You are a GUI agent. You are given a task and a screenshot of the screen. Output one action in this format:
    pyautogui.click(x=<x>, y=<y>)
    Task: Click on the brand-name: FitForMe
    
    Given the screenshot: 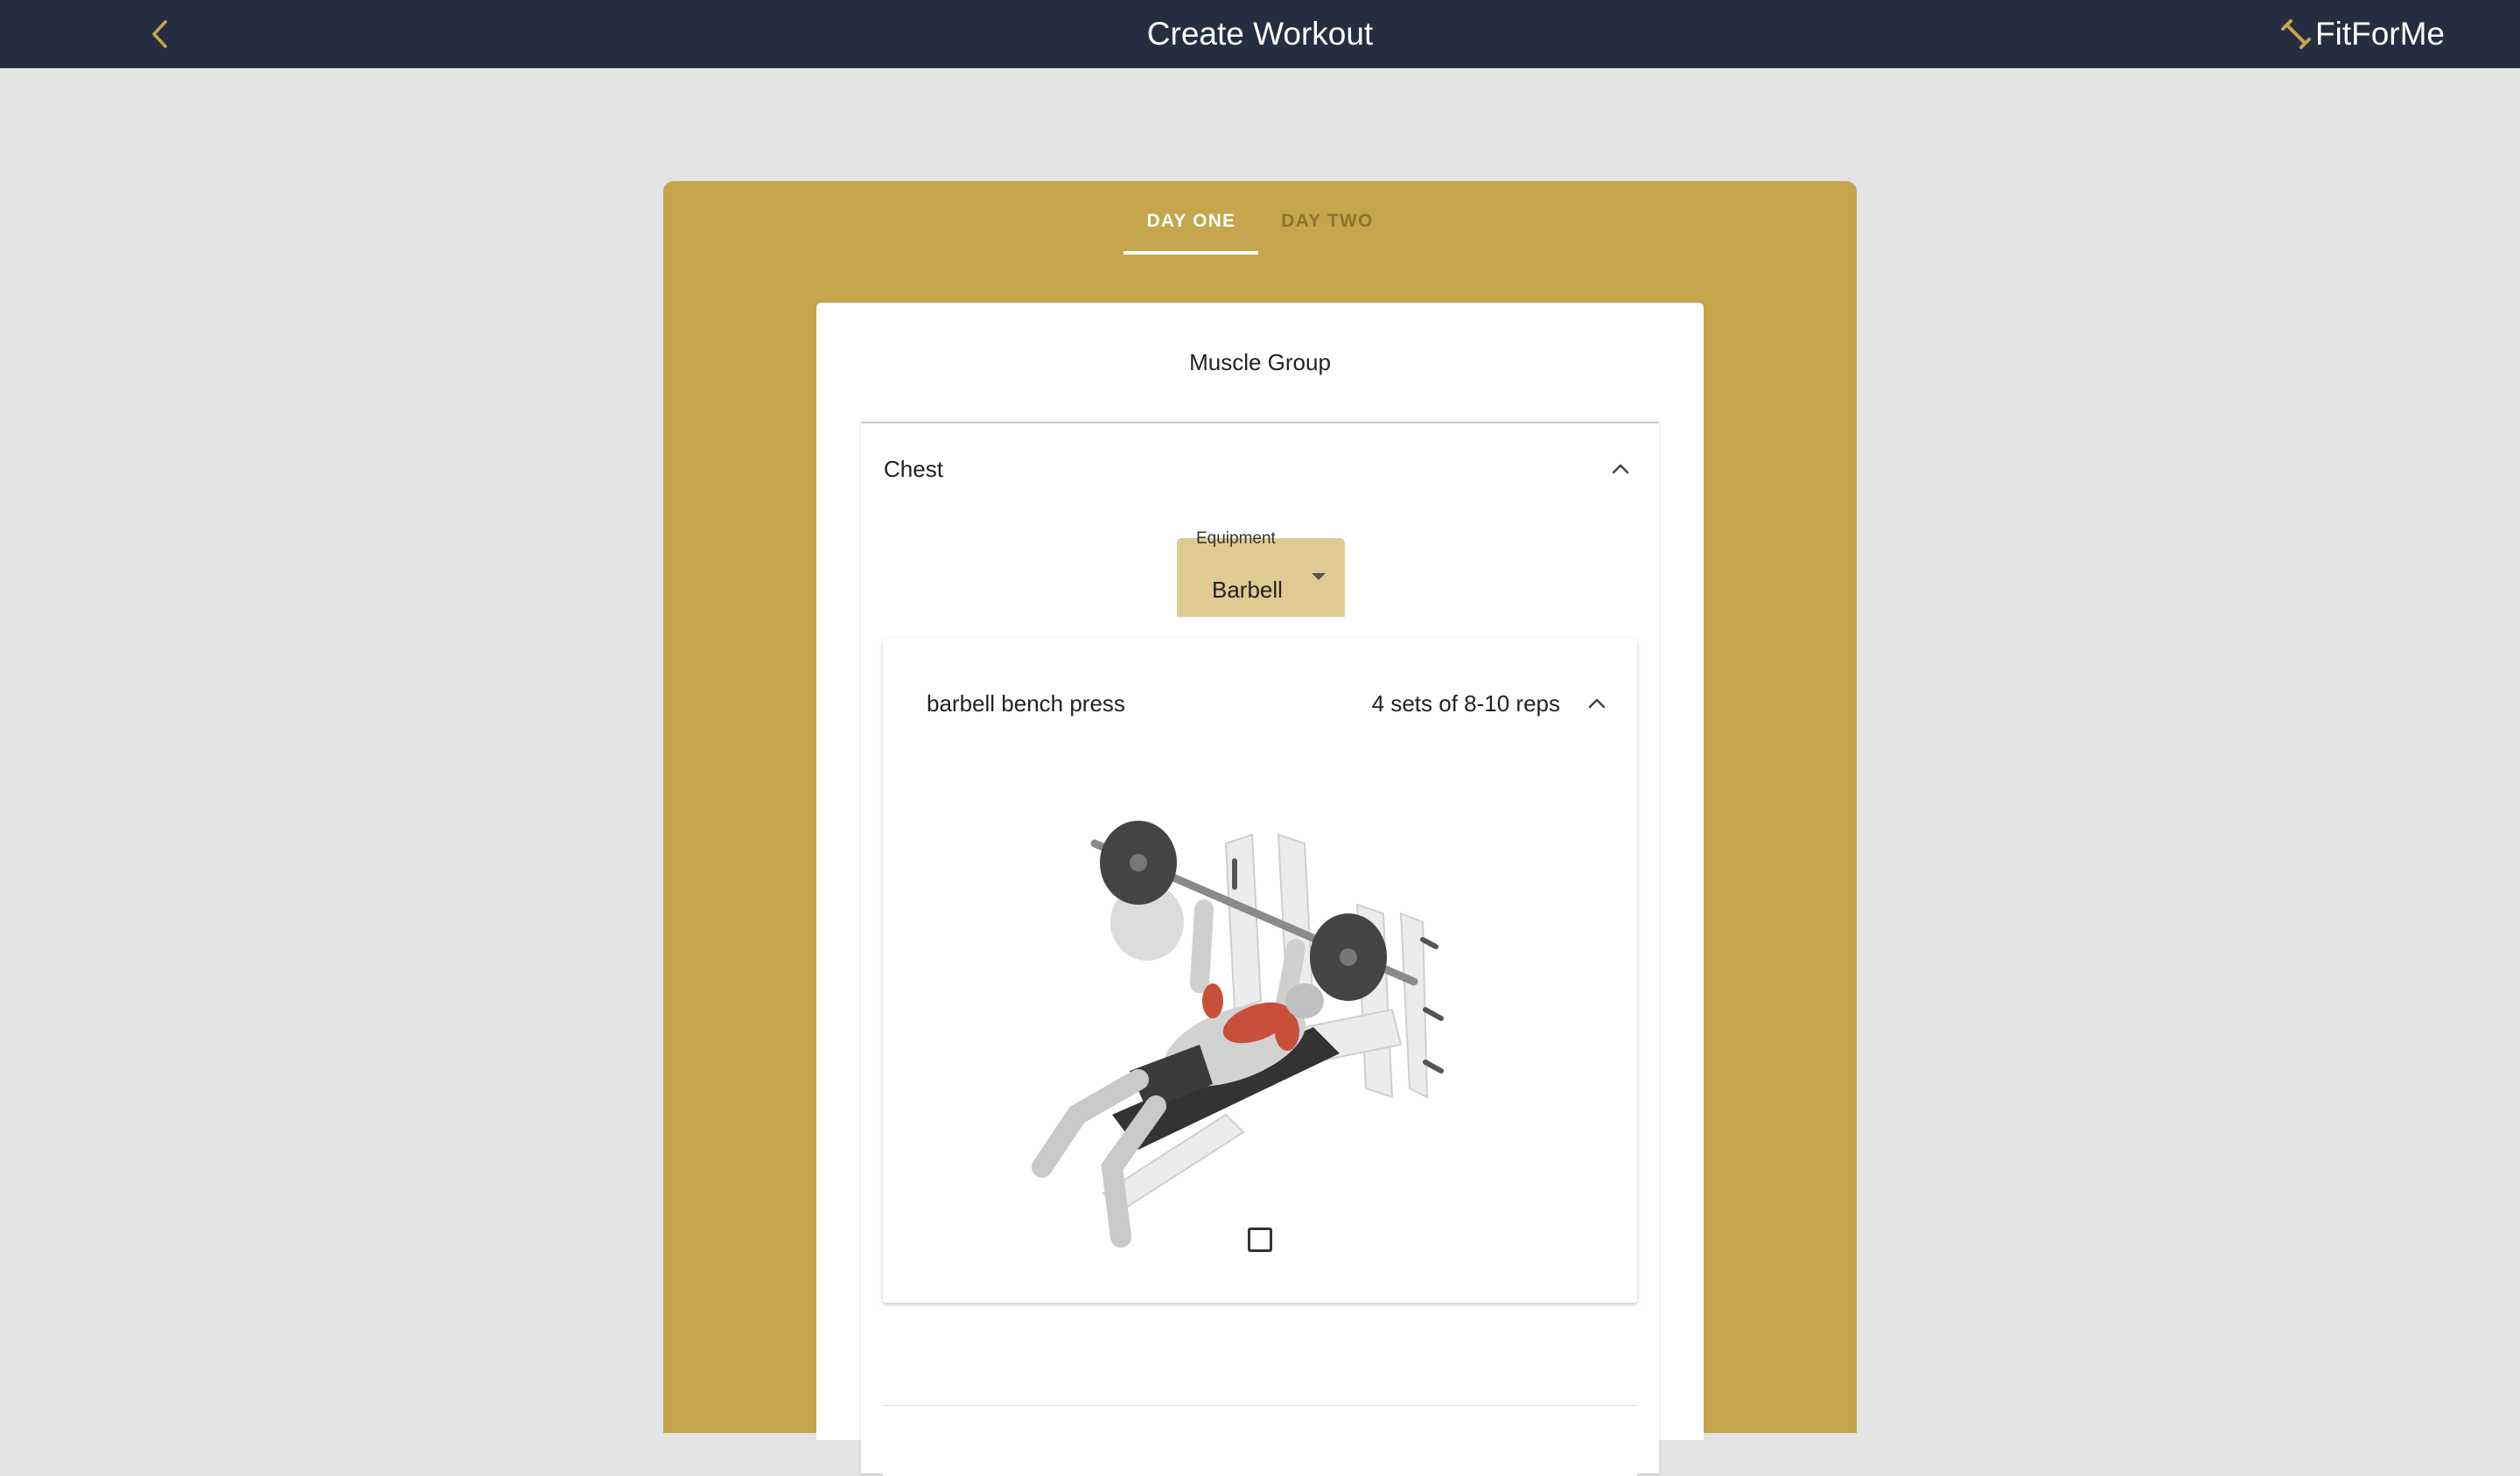 What is the action you would take?
    pyautogui.click(x=2380, y=34)
    